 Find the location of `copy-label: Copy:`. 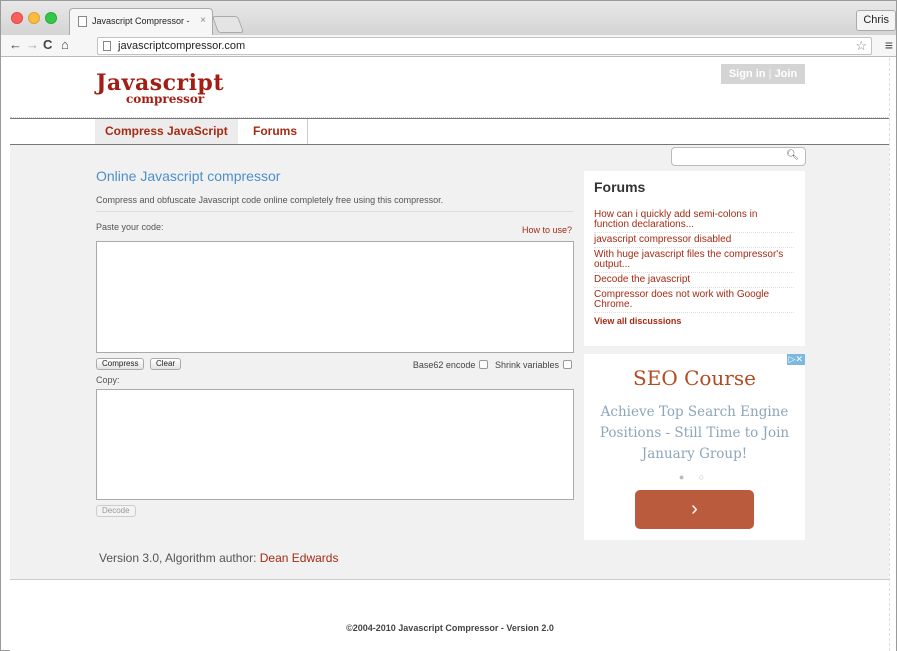

copy-label: Copy: is located at coordinates (108, 380).